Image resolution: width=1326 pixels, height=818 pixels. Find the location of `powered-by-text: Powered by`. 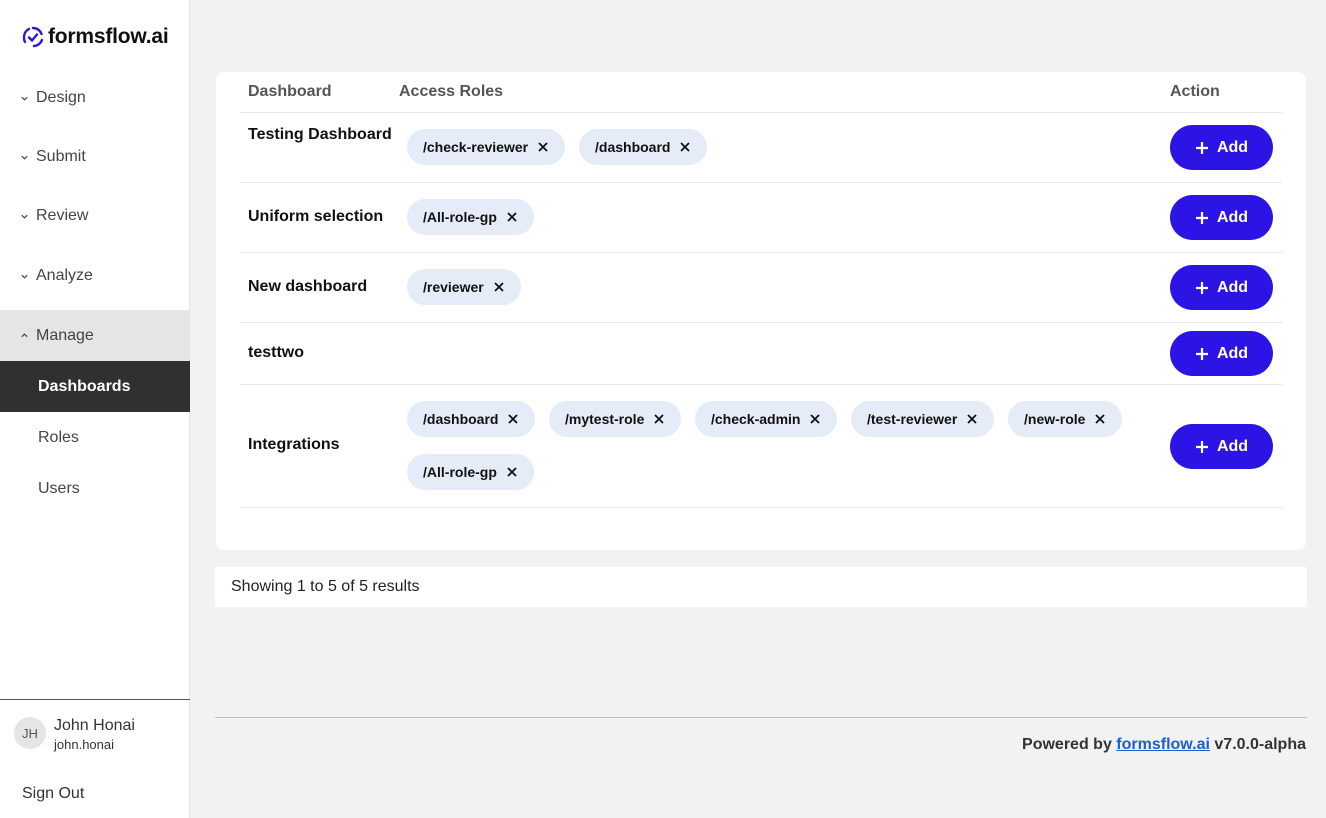

powered-by-text: Powered by is located at coordinates (1067, 744).